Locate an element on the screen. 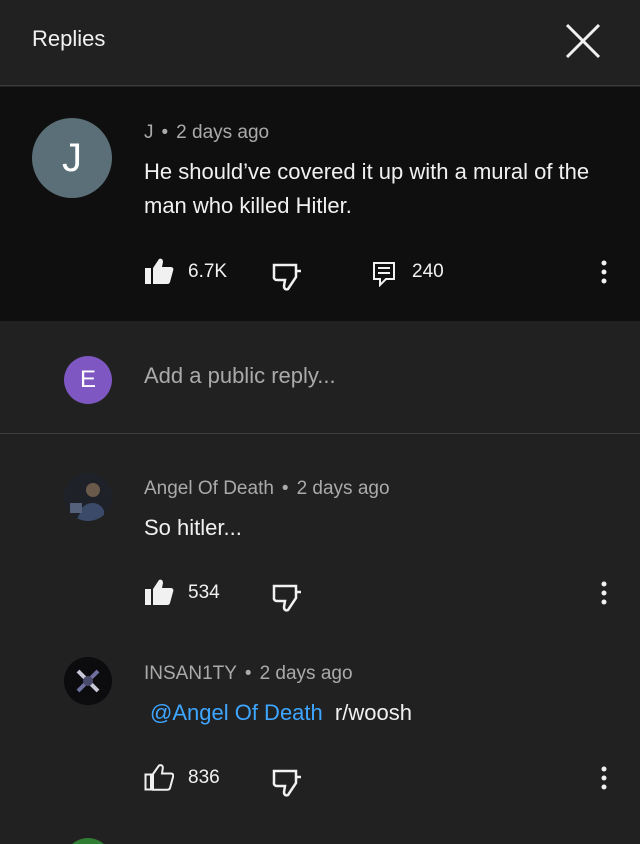 This screenshot has height=844, width=640. header-title: Replies is located at coordinates (69, 38).